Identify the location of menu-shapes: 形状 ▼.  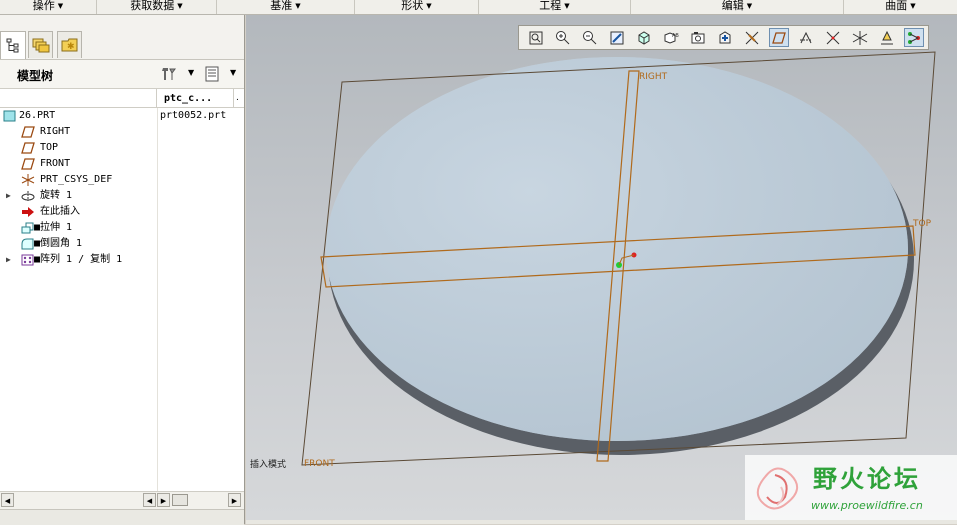
(417, 7).